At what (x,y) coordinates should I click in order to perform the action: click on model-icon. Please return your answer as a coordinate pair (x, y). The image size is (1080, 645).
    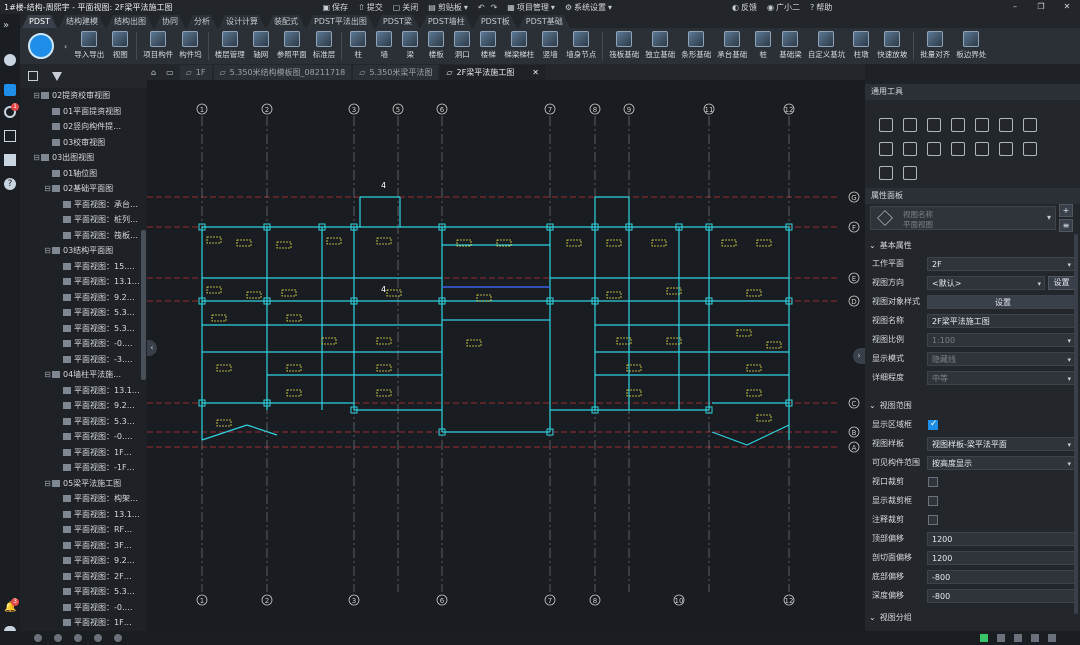
    Looking at the image, I should click on (10, 90).